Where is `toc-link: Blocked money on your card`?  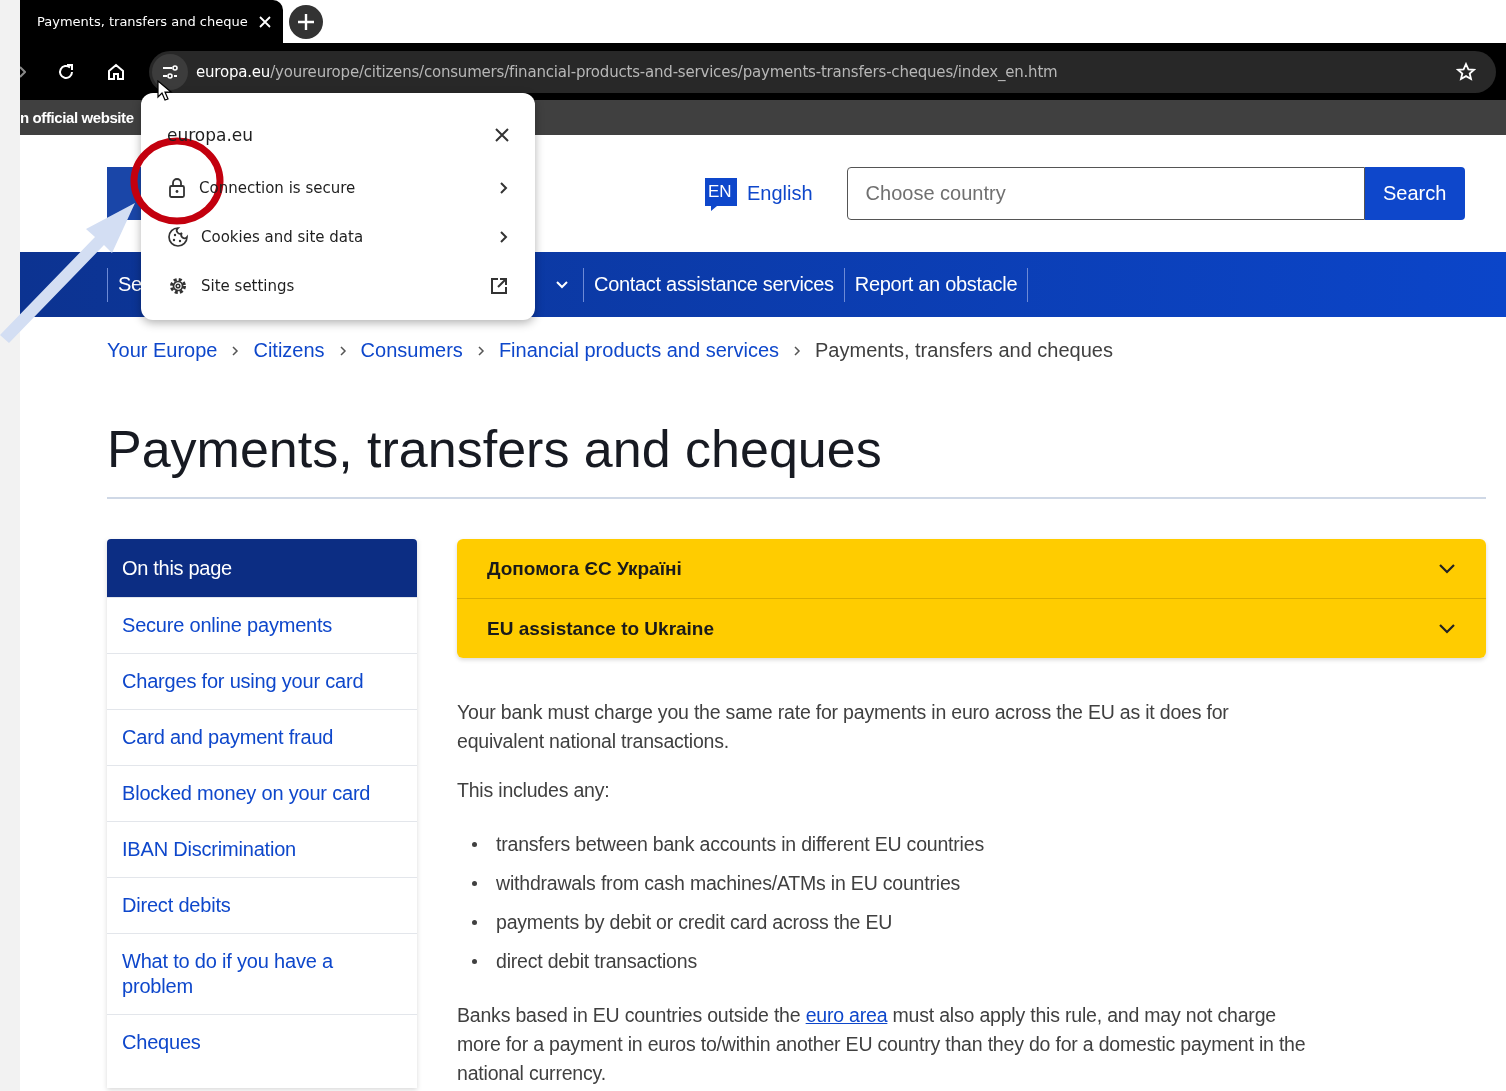 toc-link: Blocked money on your card is located at coordinates (262, 793).